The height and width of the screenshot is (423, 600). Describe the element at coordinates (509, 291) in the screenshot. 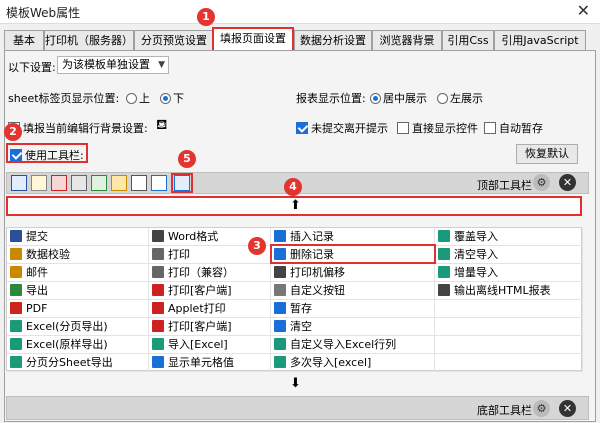

I see `grid-item-offline-html-report: 输出离线HTML报表` at that location.